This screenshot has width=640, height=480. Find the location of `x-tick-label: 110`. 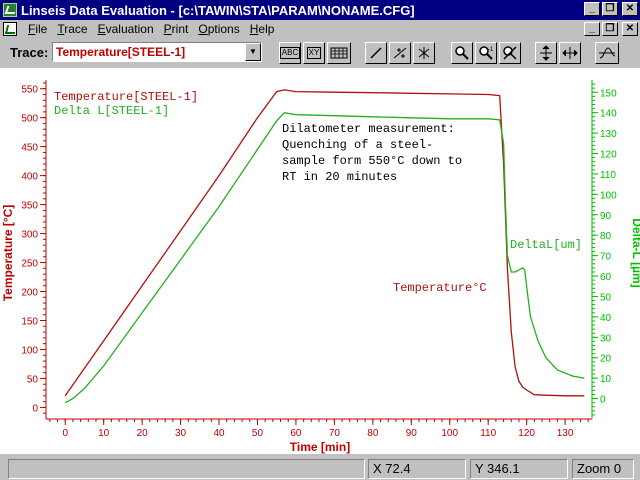

x-tick-label: 110 is located at coordinates (488, 433).